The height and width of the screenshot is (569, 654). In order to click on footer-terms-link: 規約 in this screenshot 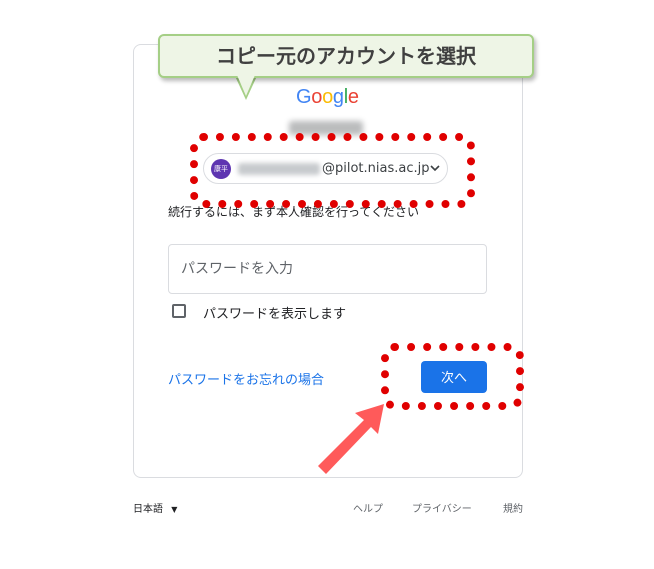, I will do `click(513, 507)`.